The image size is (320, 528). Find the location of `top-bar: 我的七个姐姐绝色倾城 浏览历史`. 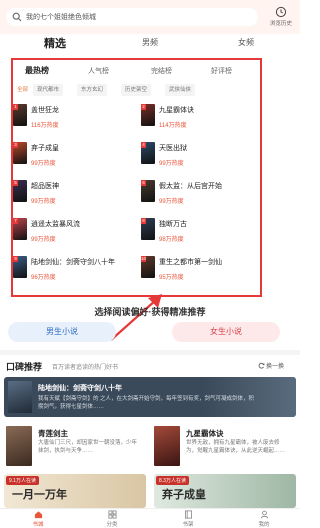

top-bar: 我的七个姐姐绝色倾城 浏览历史 is located at coordinates (150, 17).